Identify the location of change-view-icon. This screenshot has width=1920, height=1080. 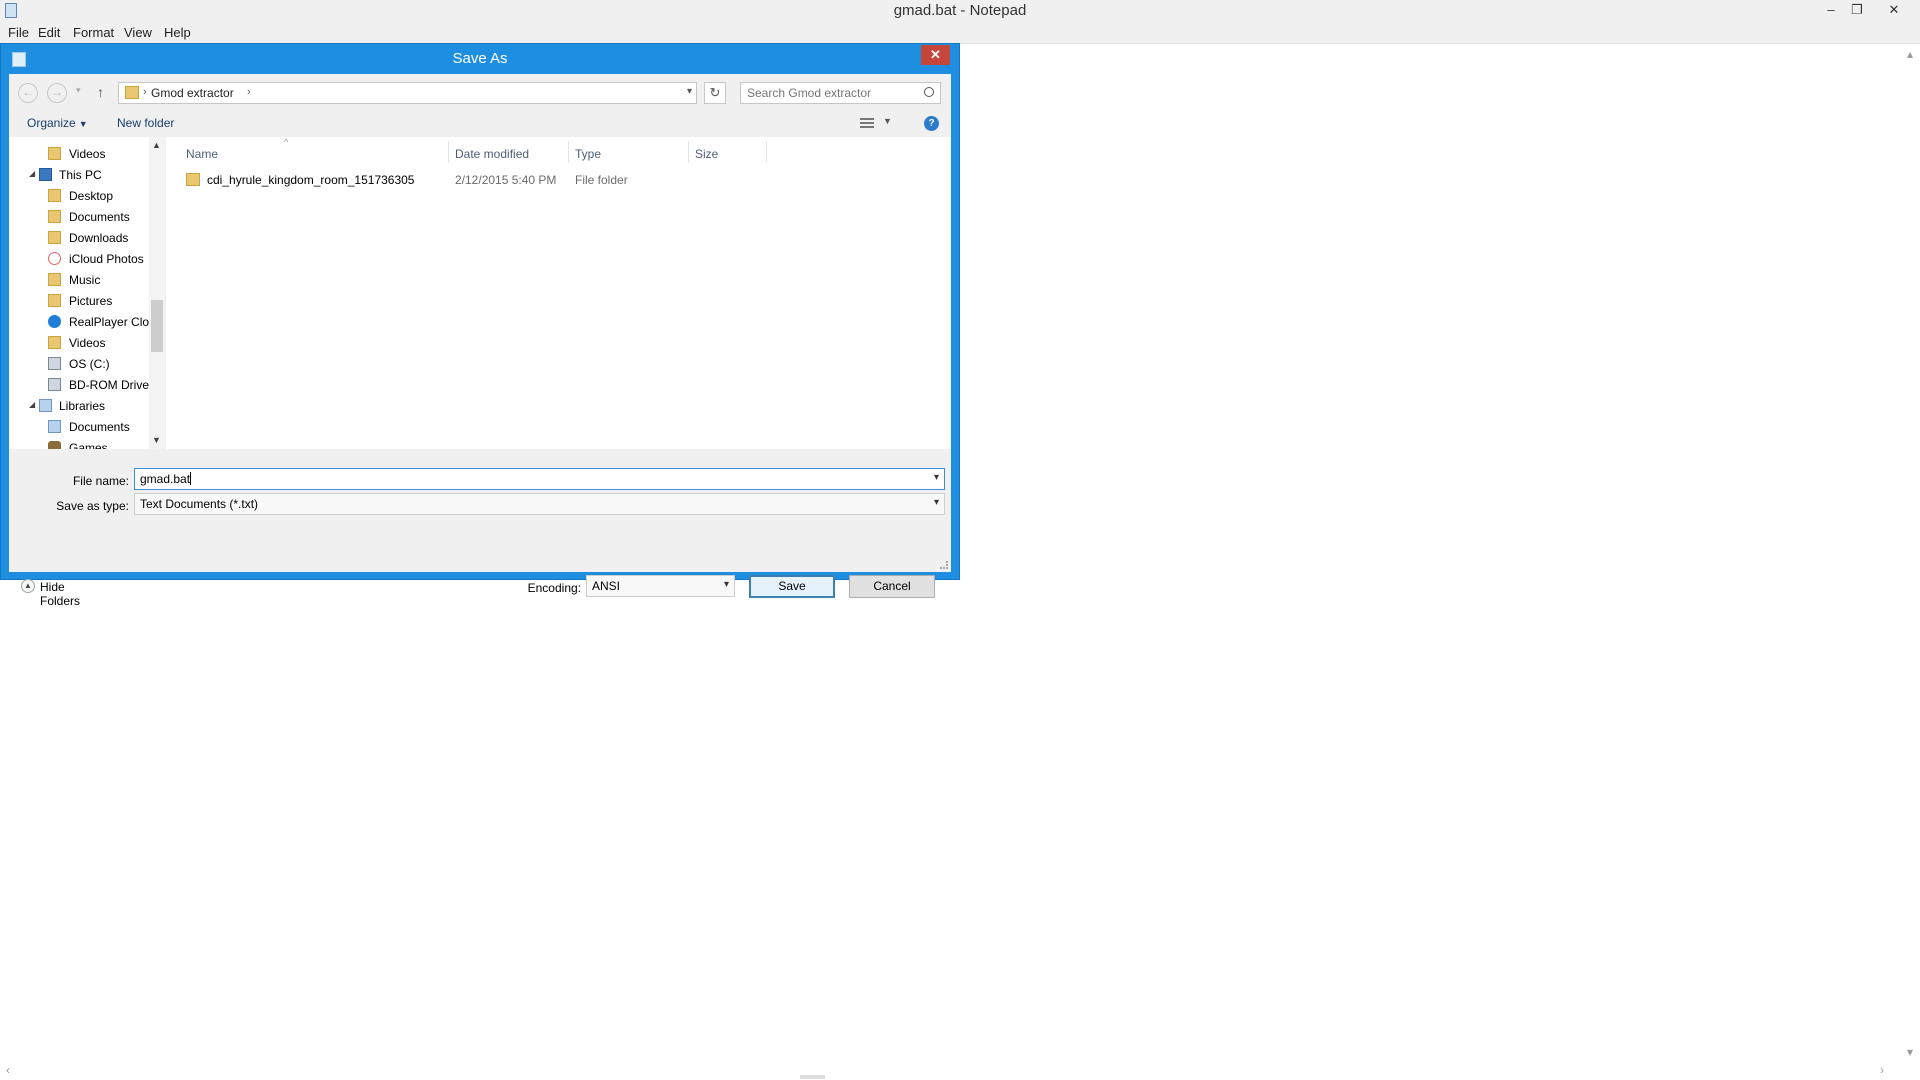
(867, 123).